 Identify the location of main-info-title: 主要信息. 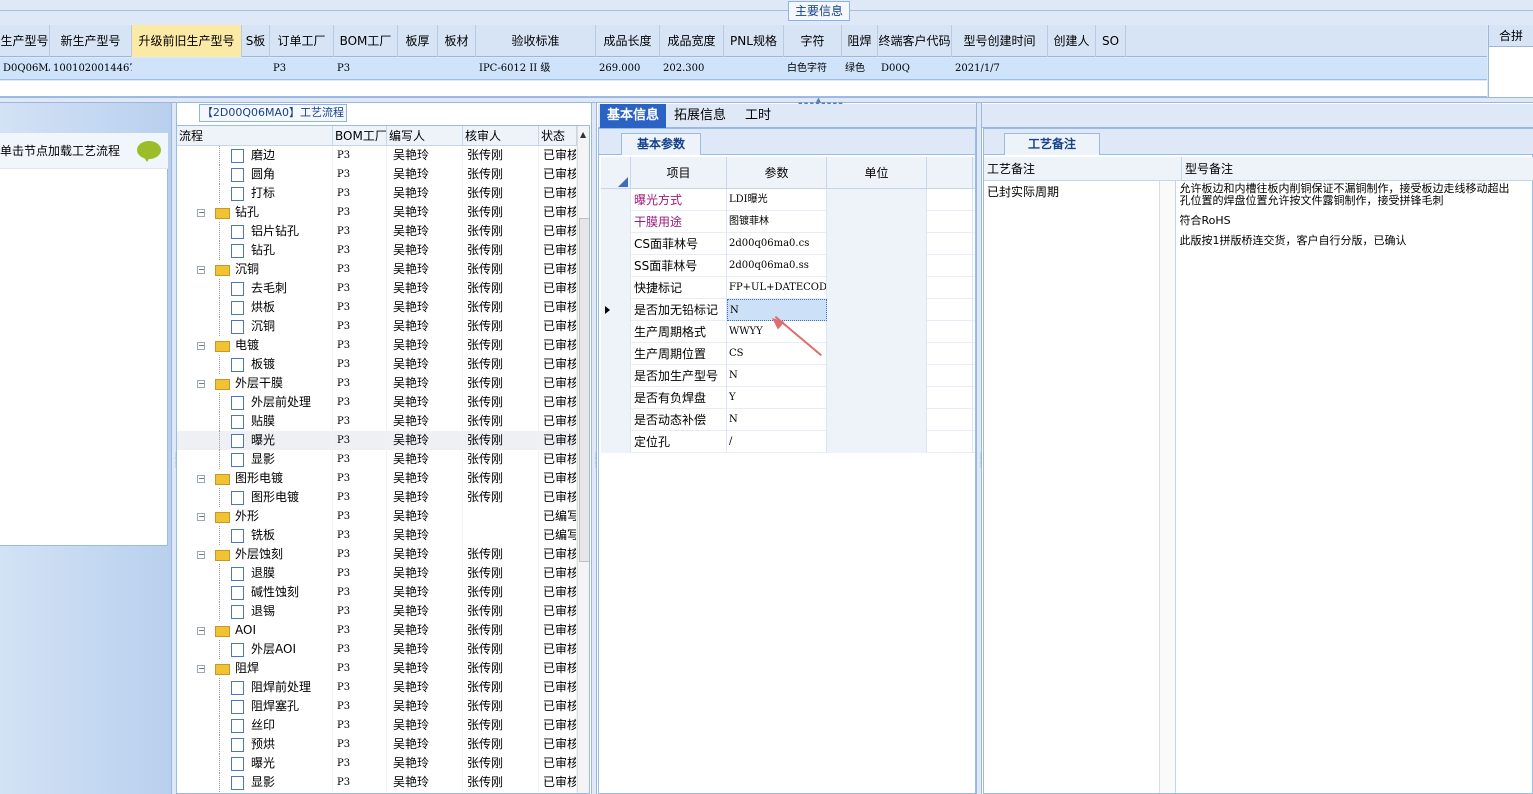
(819, 11).